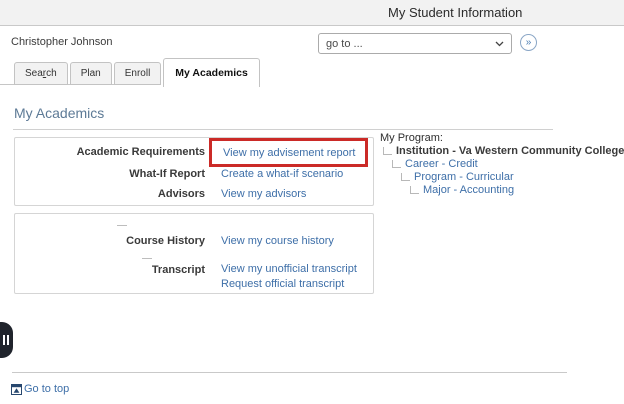 This screenshot has width=624, height=404. I want to click on course-history-row: Course History View my course history, so click(194, 241).